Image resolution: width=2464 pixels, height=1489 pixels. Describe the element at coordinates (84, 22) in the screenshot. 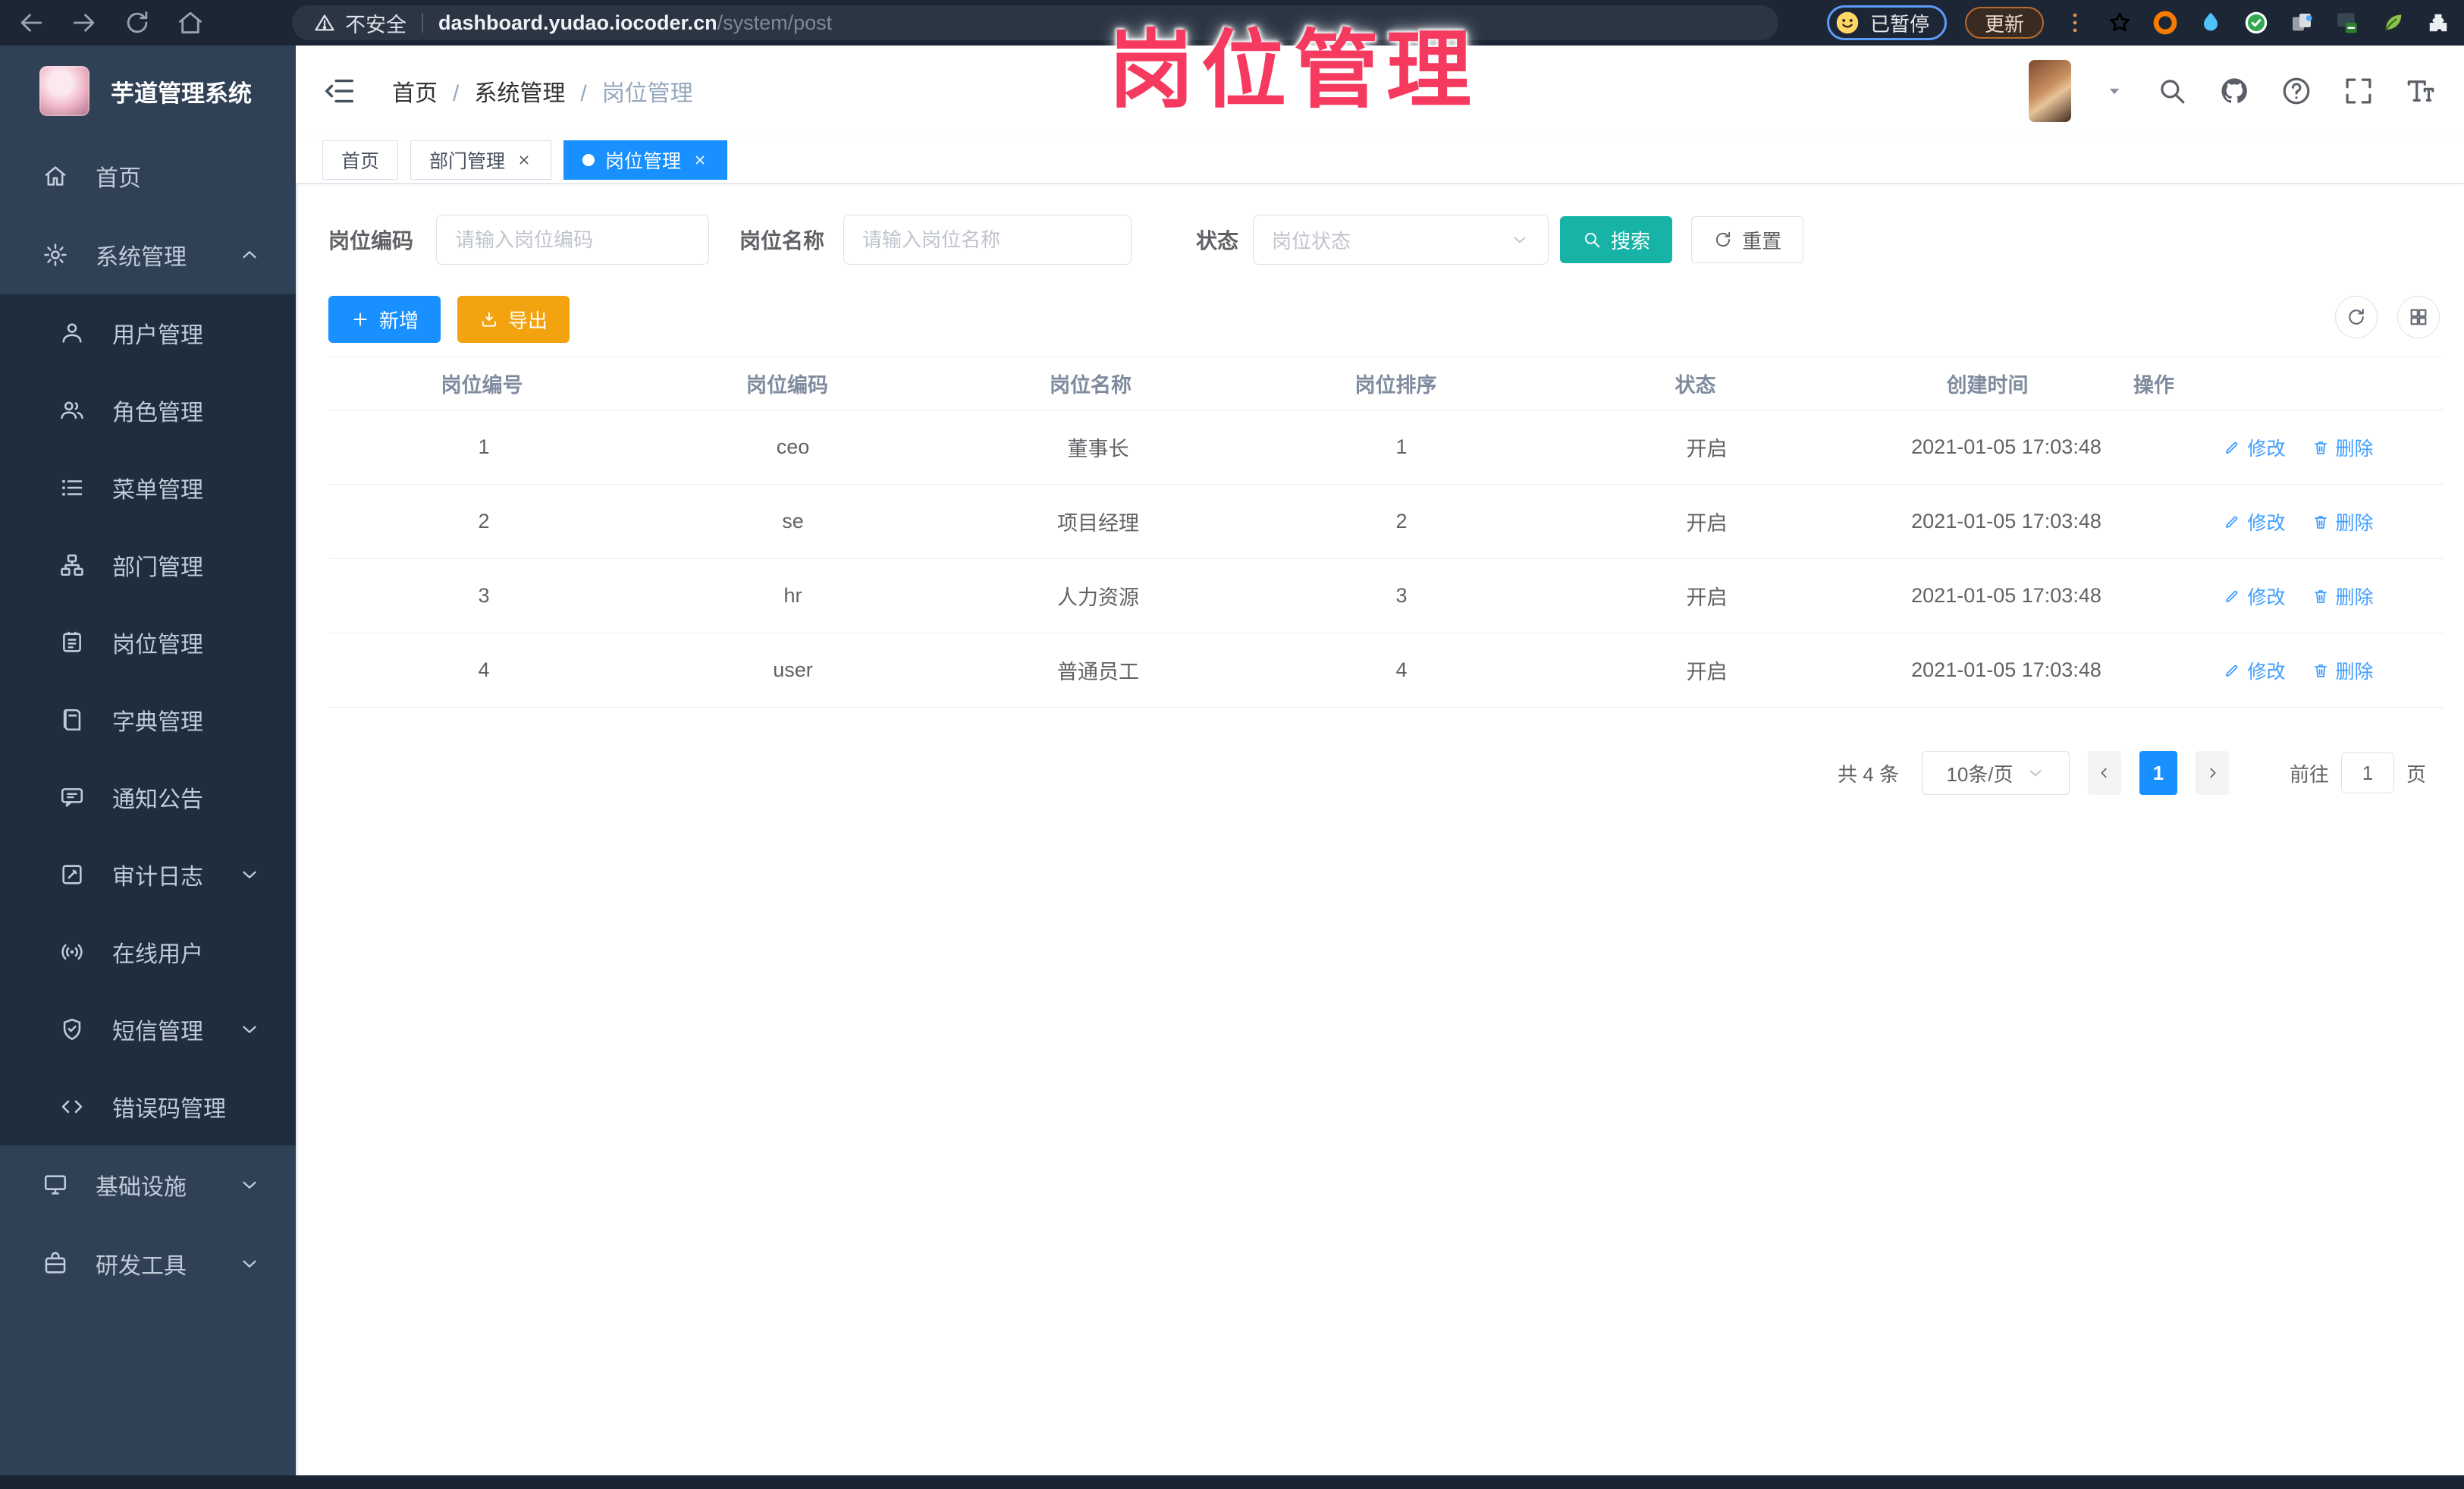

I see `forward-arrow-icon` at that location.